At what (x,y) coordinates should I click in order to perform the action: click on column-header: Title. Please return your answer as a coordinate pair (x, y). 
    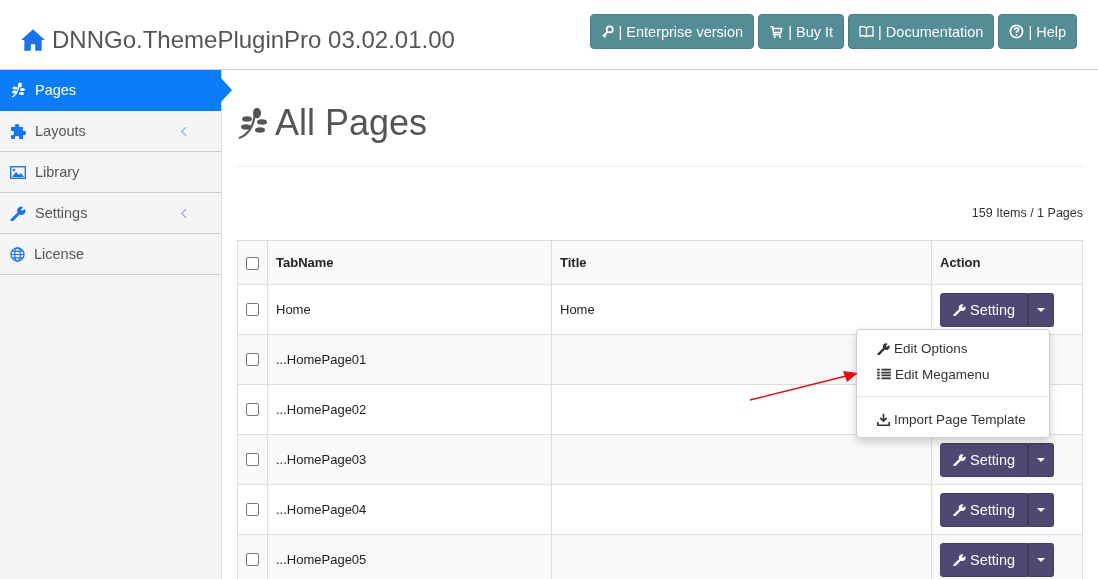
    Looking at the image, I should click on (741, 262).